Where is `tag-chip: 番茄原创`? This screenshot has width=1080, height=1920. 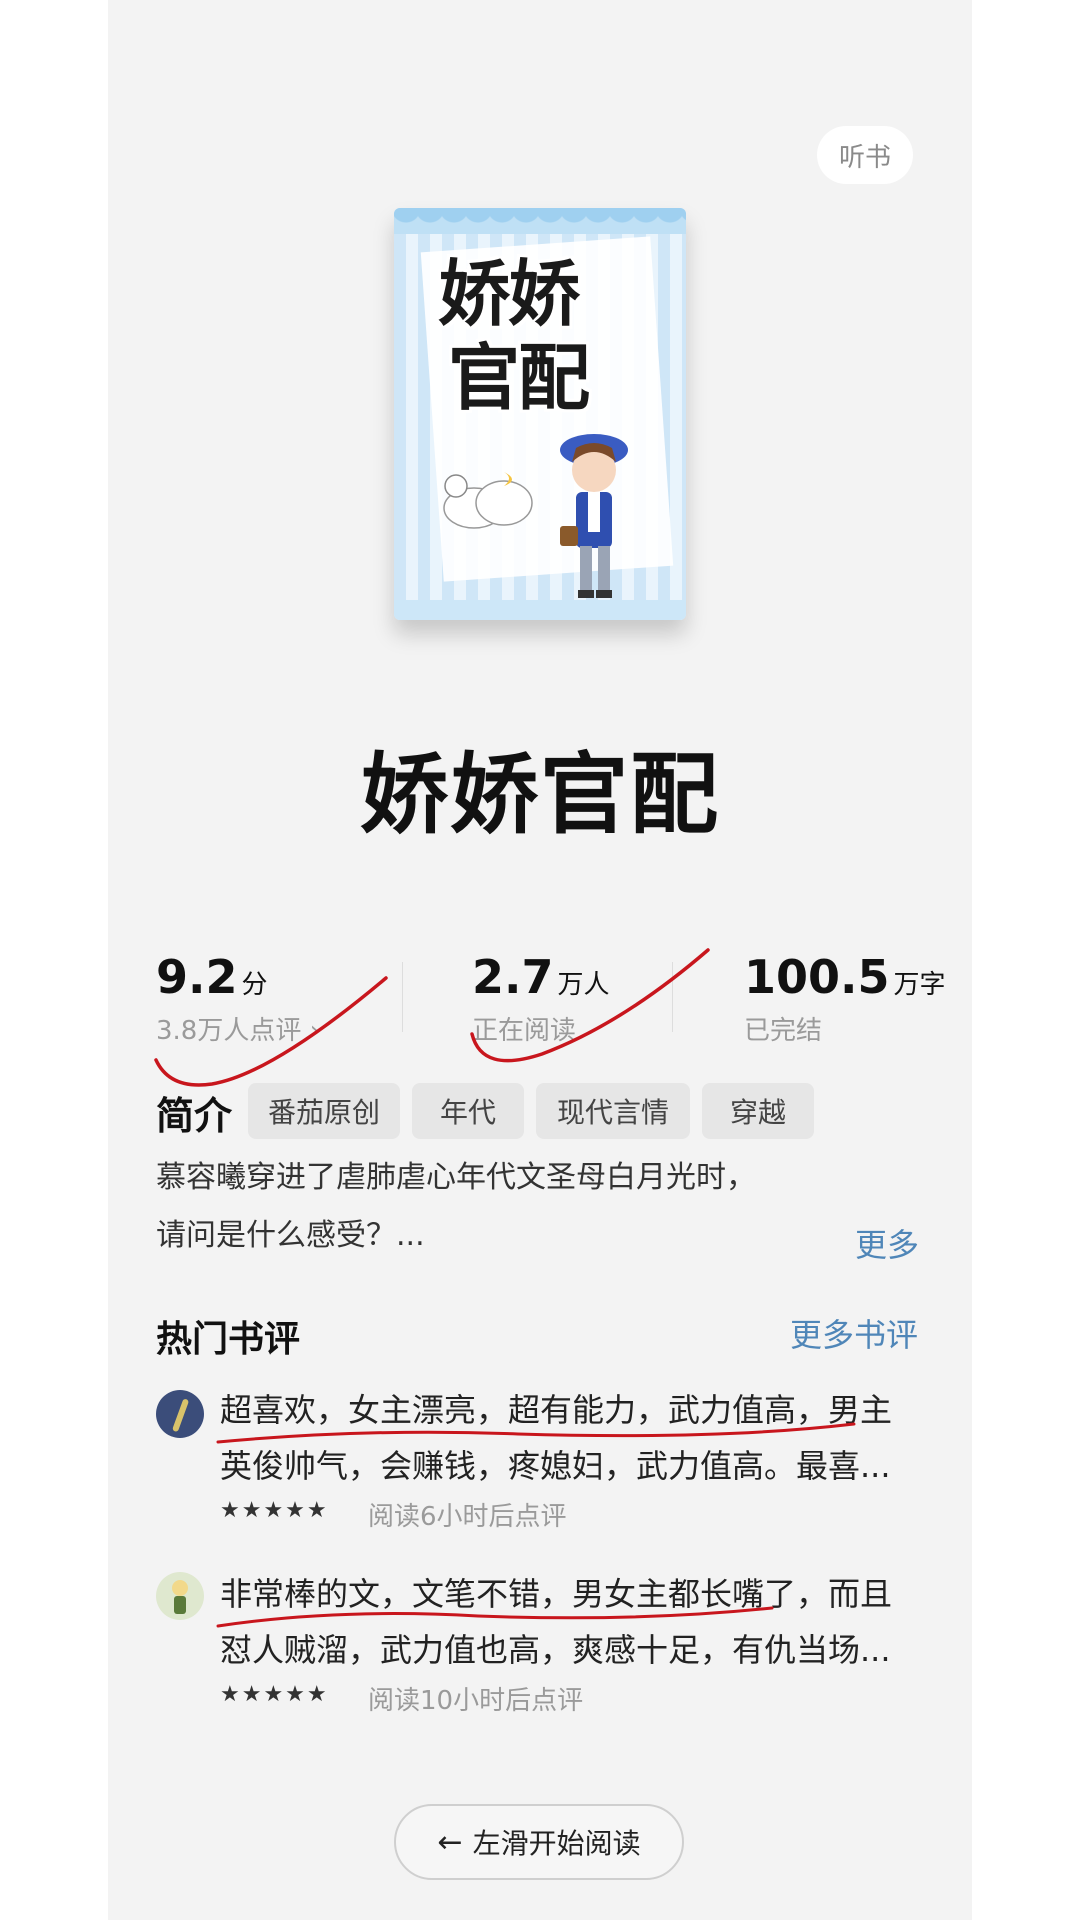 tag-chip: 番茄原创 is located at coordinates (324, 1111).